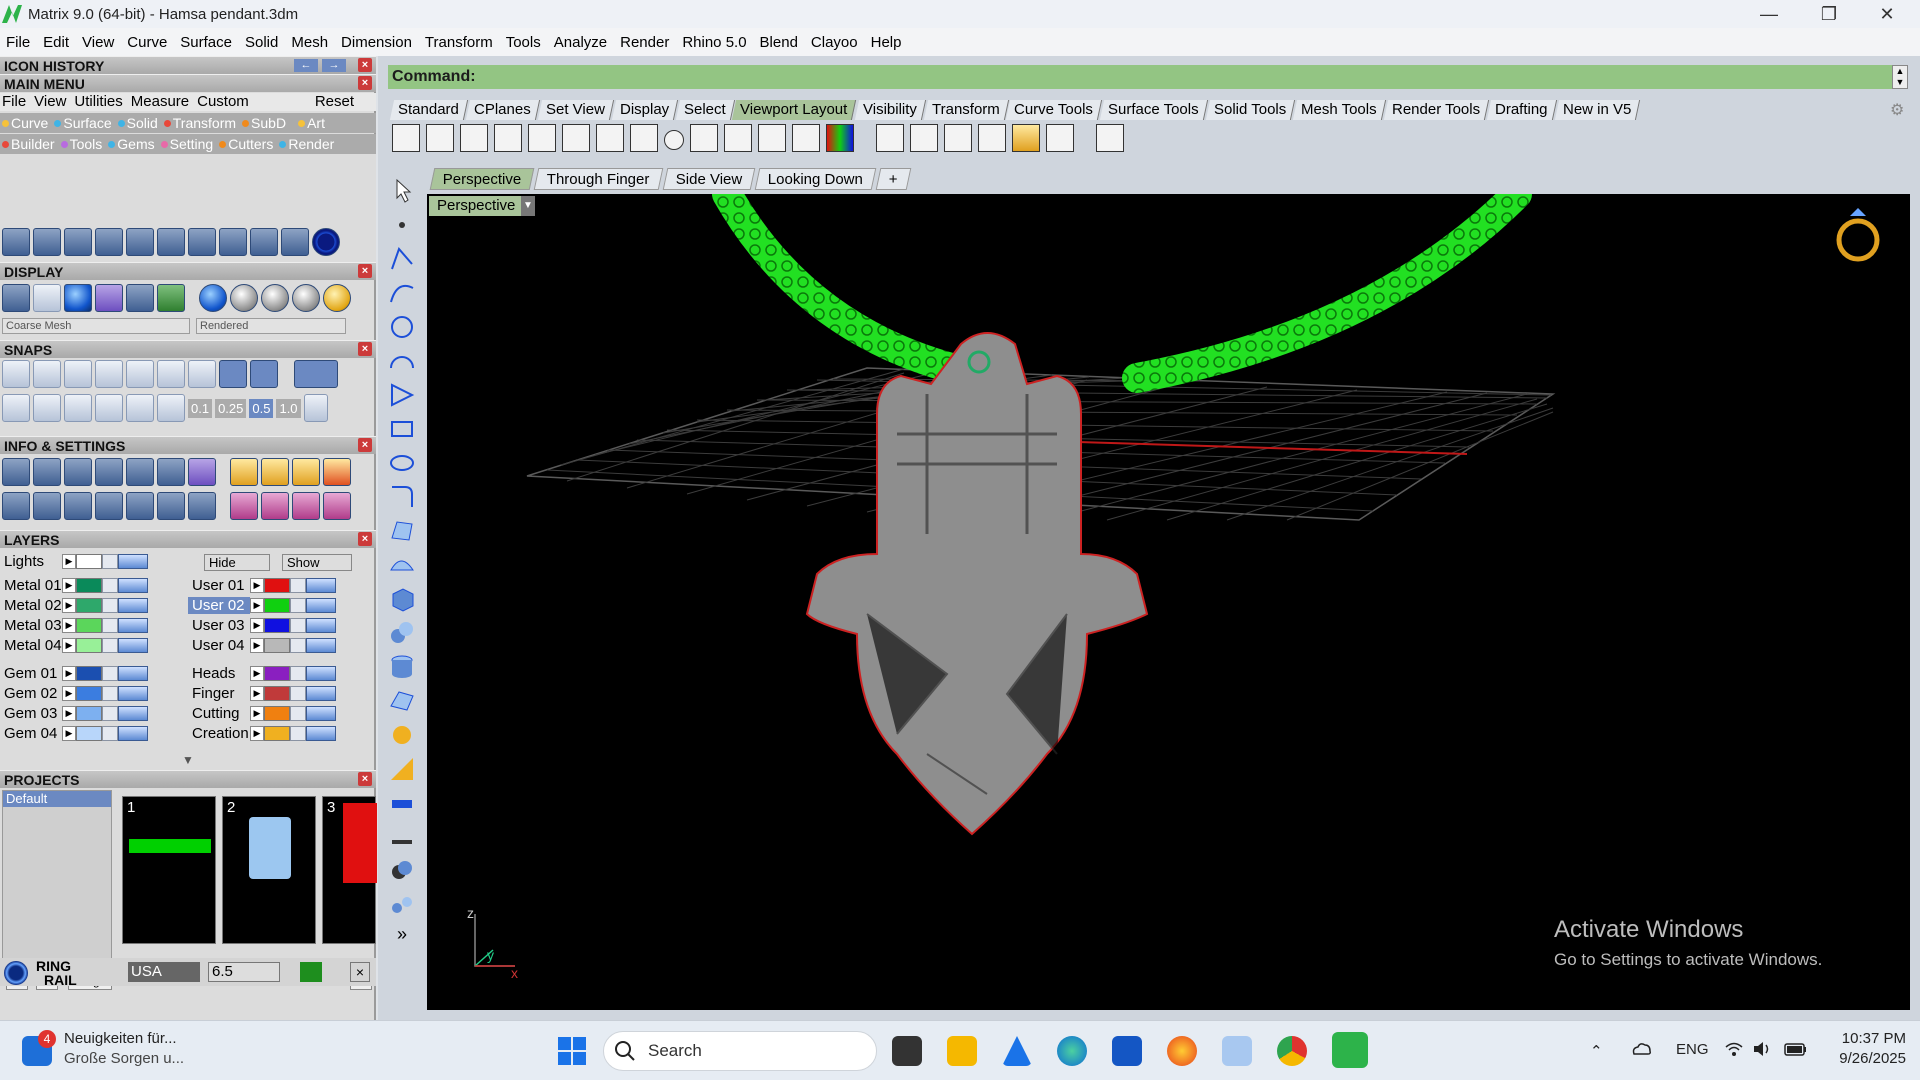 The height and width of the screenshot is (1080, 1920). I want to click on toolbar-tab: Curve Tools, so click(1054, 110).